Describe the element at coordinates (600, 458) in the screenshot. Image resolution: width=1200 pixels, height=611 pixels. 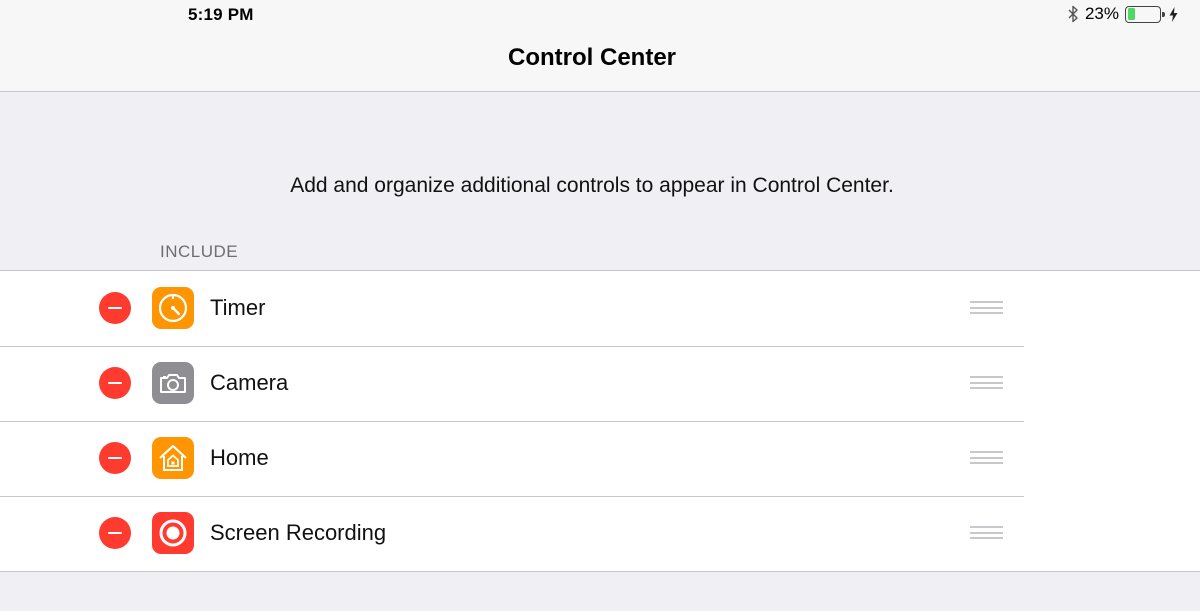
I see `list-item-home: Home` at that location.